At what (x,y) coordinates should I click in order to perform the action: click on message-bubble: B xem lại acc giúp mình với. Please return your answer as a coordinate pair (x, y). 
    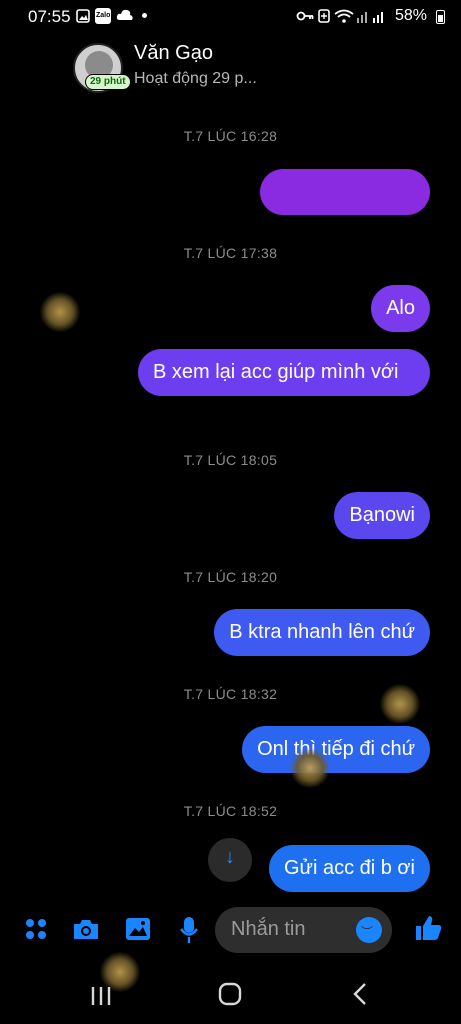
    Looking at the image, I should click on (284, 372).